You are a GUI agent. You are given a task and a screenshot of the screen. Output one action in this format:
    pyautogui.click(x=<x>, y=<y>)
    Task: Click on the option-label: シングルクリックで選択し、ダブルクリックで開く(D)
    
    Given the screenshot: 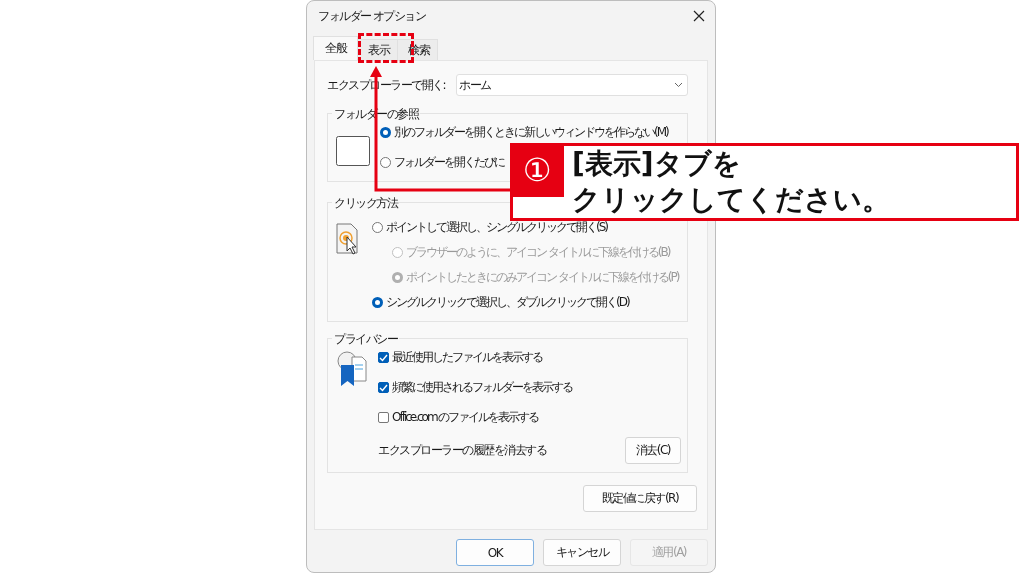 What is the action you would take?
    pyautogui.click(x=507, y=302)
    